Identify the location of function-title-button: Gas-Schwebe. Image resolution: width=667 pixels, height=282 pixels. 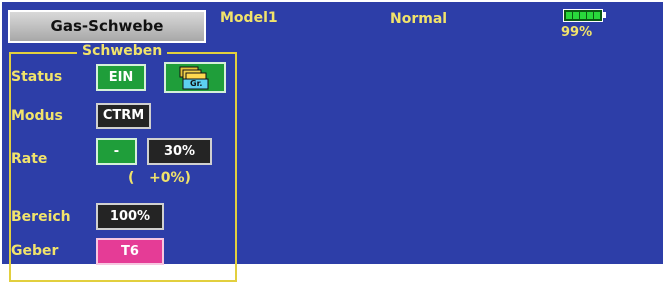
(107, 26).